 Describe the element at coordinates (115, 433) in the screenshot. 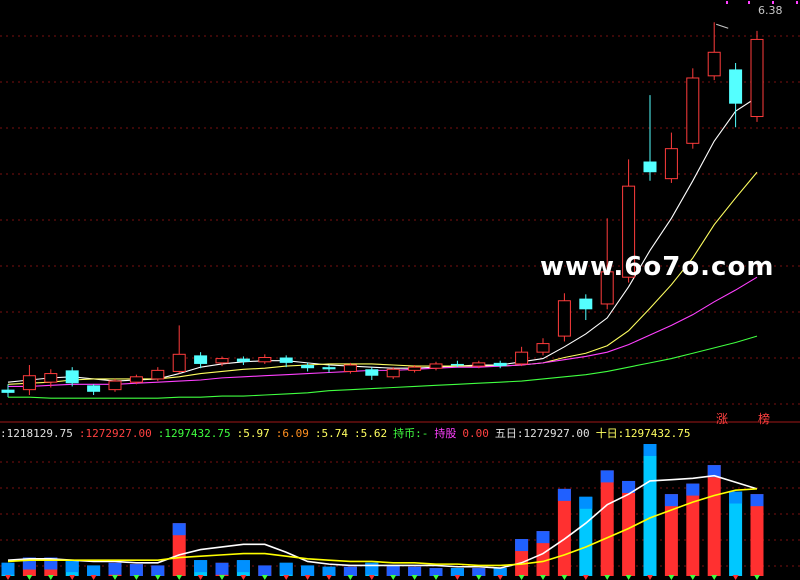

I see `status-v2: :1272927.00` at that location.